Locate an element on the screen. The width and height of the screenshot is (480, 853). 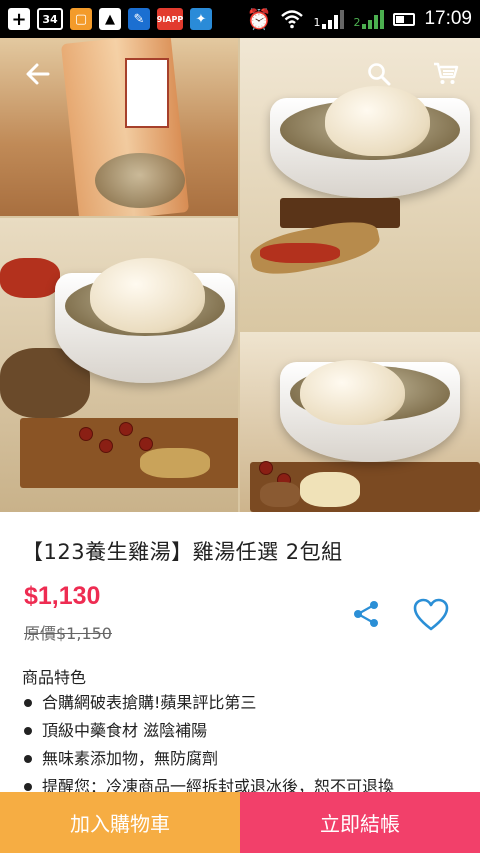
arrow-left-icon is located at coordinates (38, 74).